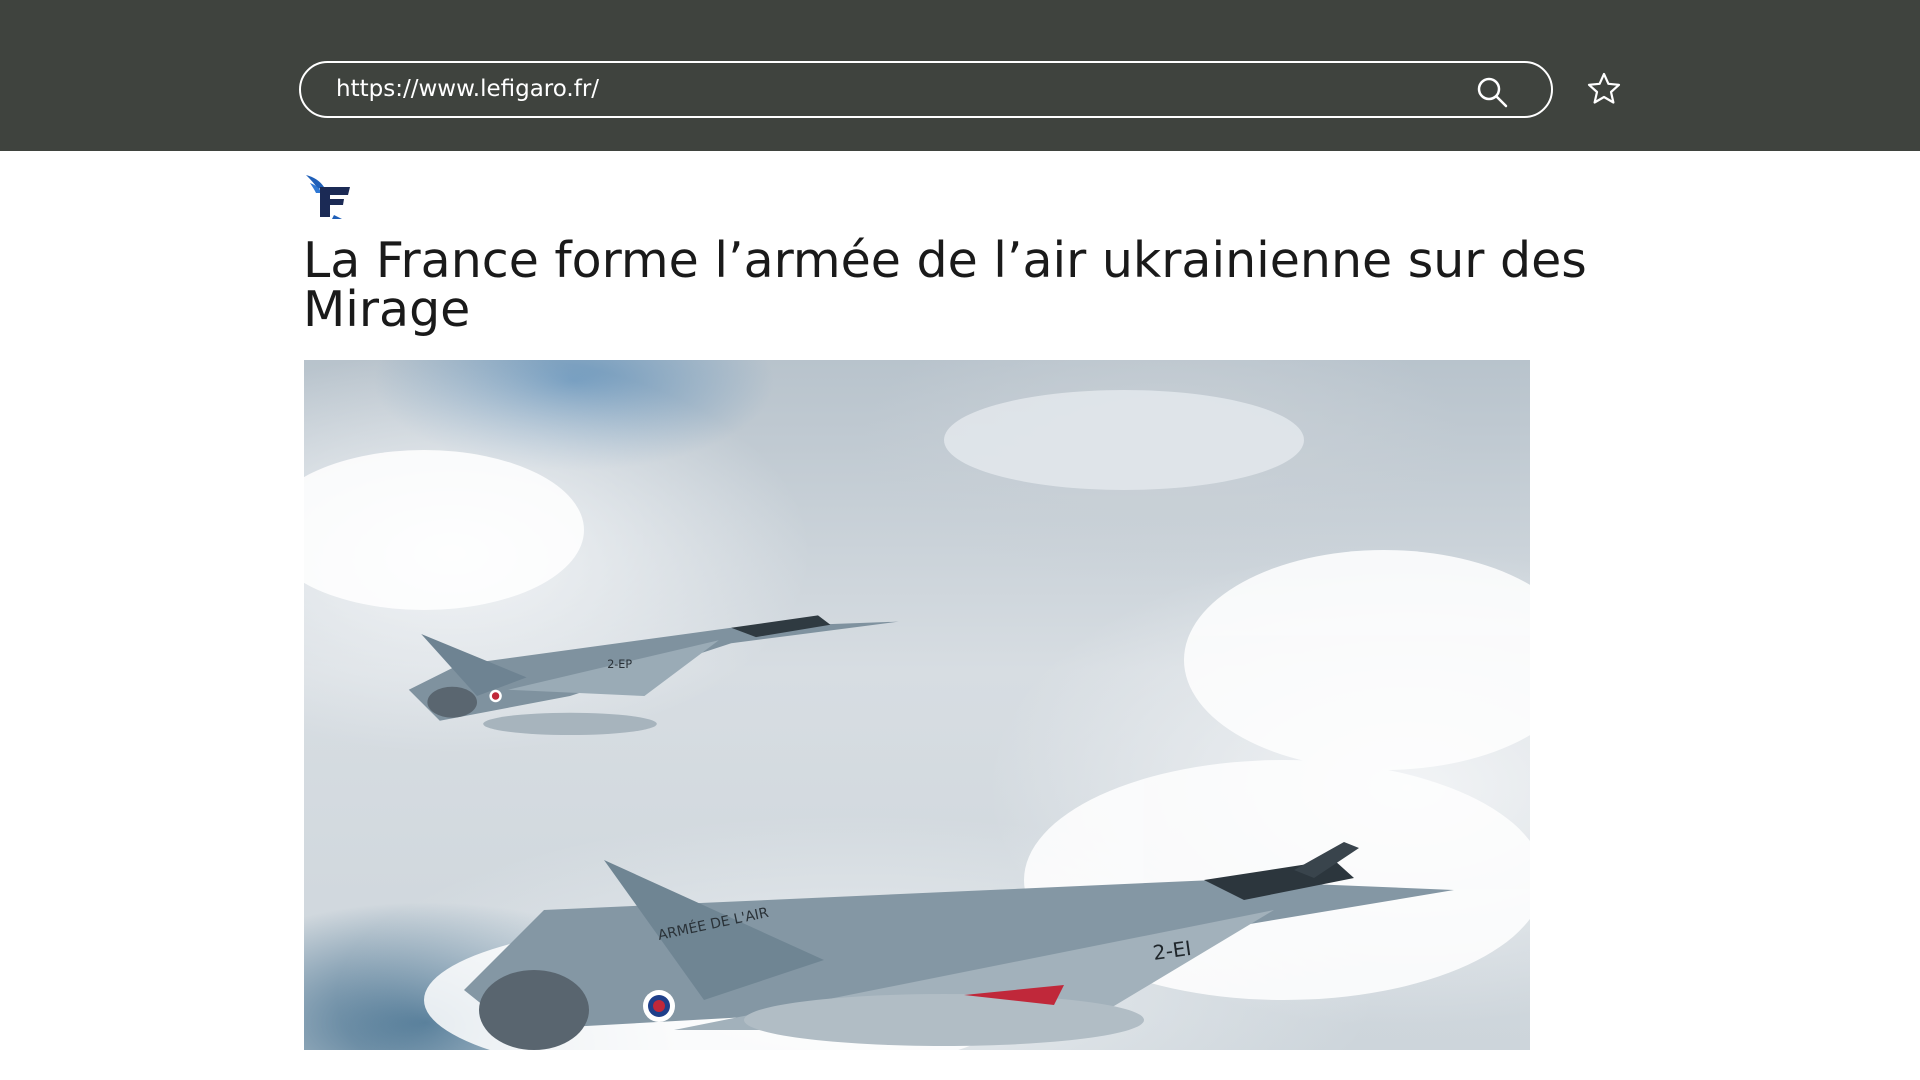 This screenshot has width=1920, height=1080. I want to click on browser-toolbar: https://www.lefigaro.fr/, so click(960, 75).